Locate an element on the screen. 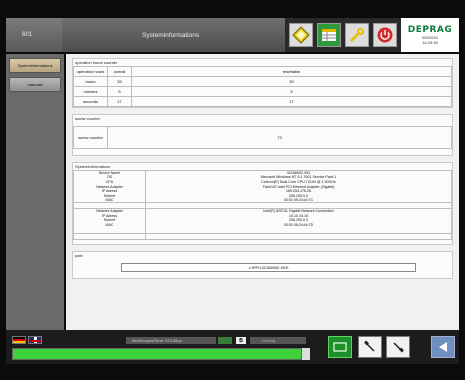 The image size is (465, 380). screwdriver-reverse-button is located at coordinates (398, 347).